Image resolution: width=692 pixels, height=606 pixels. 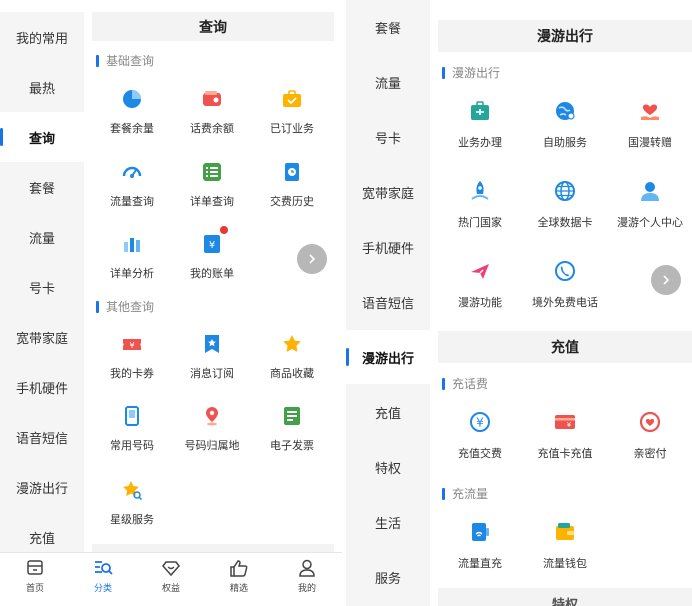 I want to click on grid-item-roaming-functions: 漫游功能, so click(x=480, y=284).